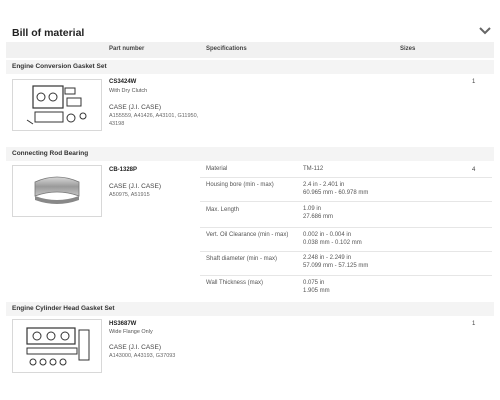  What do you see at coordinates (235, 283) in the screenshot?
I see `spec-label: Wall Thickness (max)` at bounding box center [235, 283].